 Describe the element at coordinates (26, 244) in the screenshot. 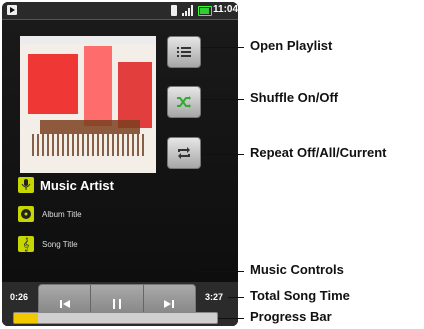

I see `music-note-icon: 𝄞` at that location.